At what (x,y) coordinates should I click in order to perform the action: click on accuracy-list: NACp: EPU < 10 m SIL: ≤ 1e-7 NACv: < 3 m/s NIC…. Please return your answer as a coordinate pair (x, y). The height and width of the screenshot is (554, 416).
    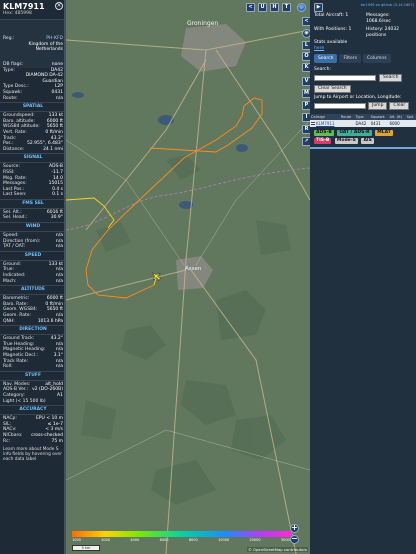
    Looking at the image, I should click on (33, 430).